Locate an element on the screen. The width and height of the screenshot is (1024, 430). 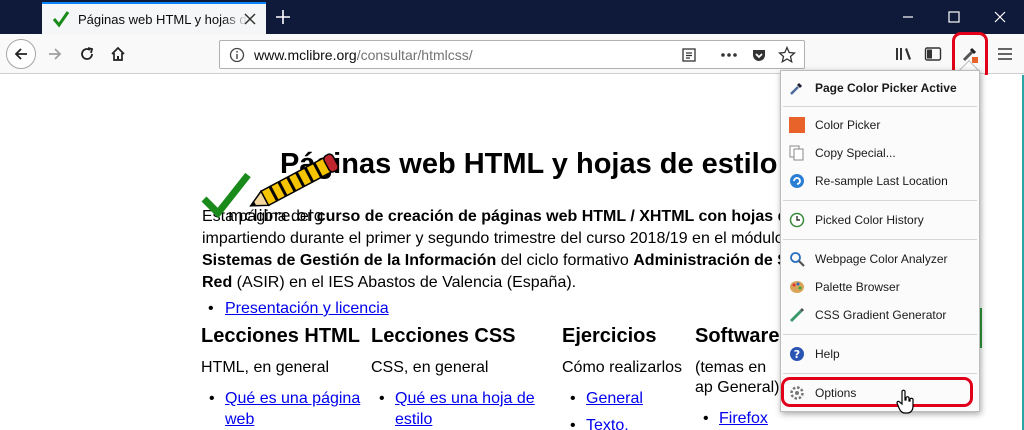
column-link-list: Qué es una página web is located at coordinates (288, 409).